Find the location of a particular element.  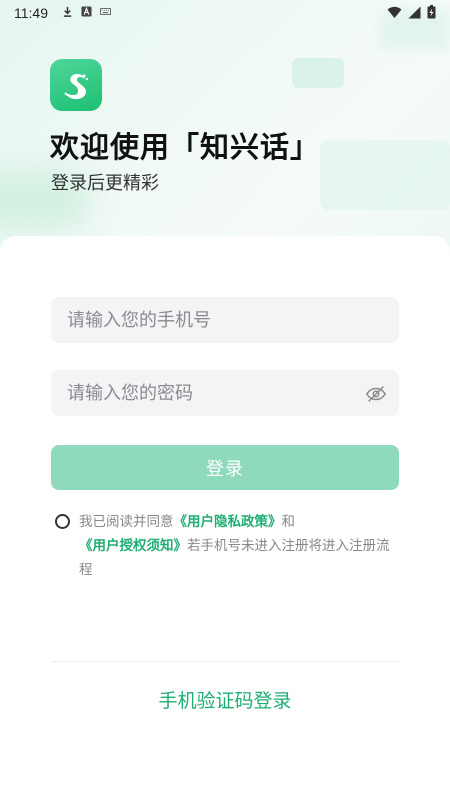

privacy-policy-link: 《用户隐私政策》 is located at coordinates (228, 522).